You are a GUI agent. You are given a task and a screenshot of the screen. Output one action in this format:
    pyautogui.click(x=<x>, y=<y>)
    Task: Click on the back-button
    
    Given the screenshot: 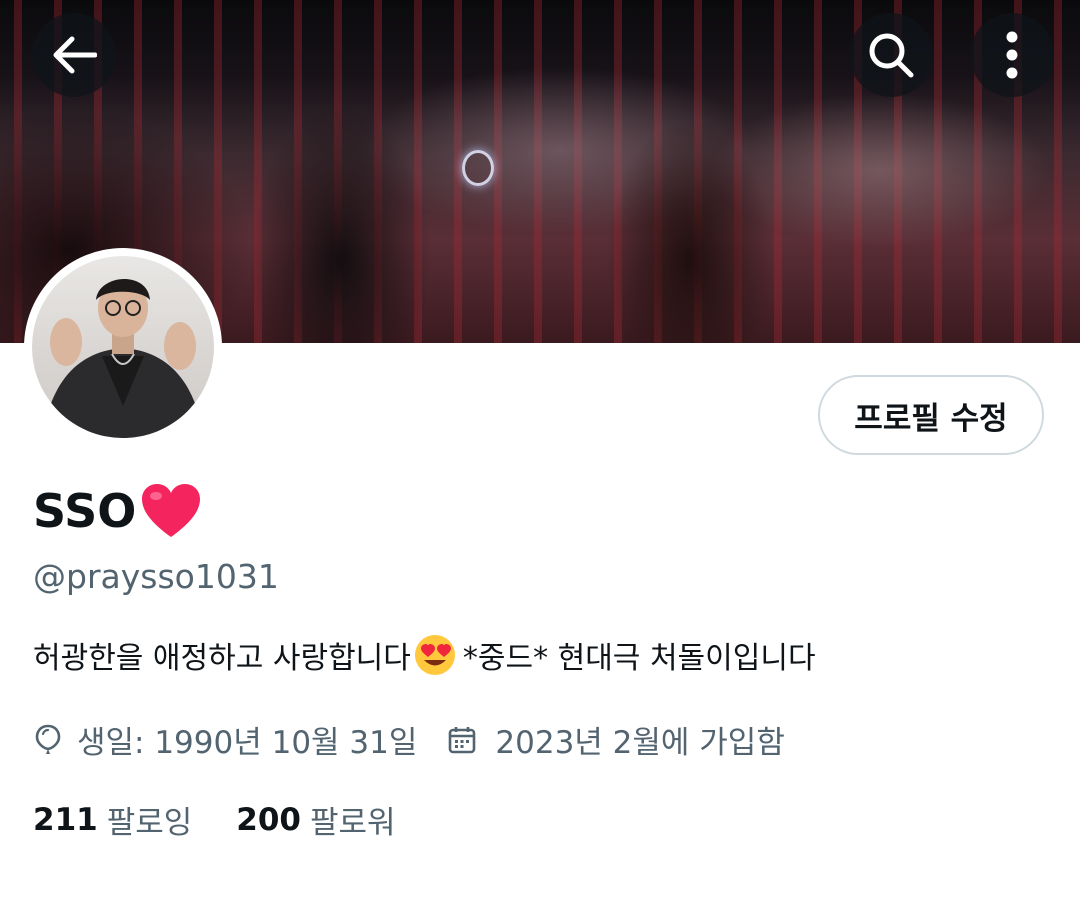 What is the action you would take?
    pyautogui.click(x=74, y=55)
    